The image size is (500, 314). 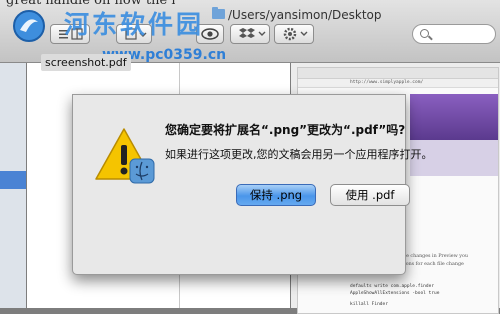 I want to click on folder-icon, so click(x=218, y=13).